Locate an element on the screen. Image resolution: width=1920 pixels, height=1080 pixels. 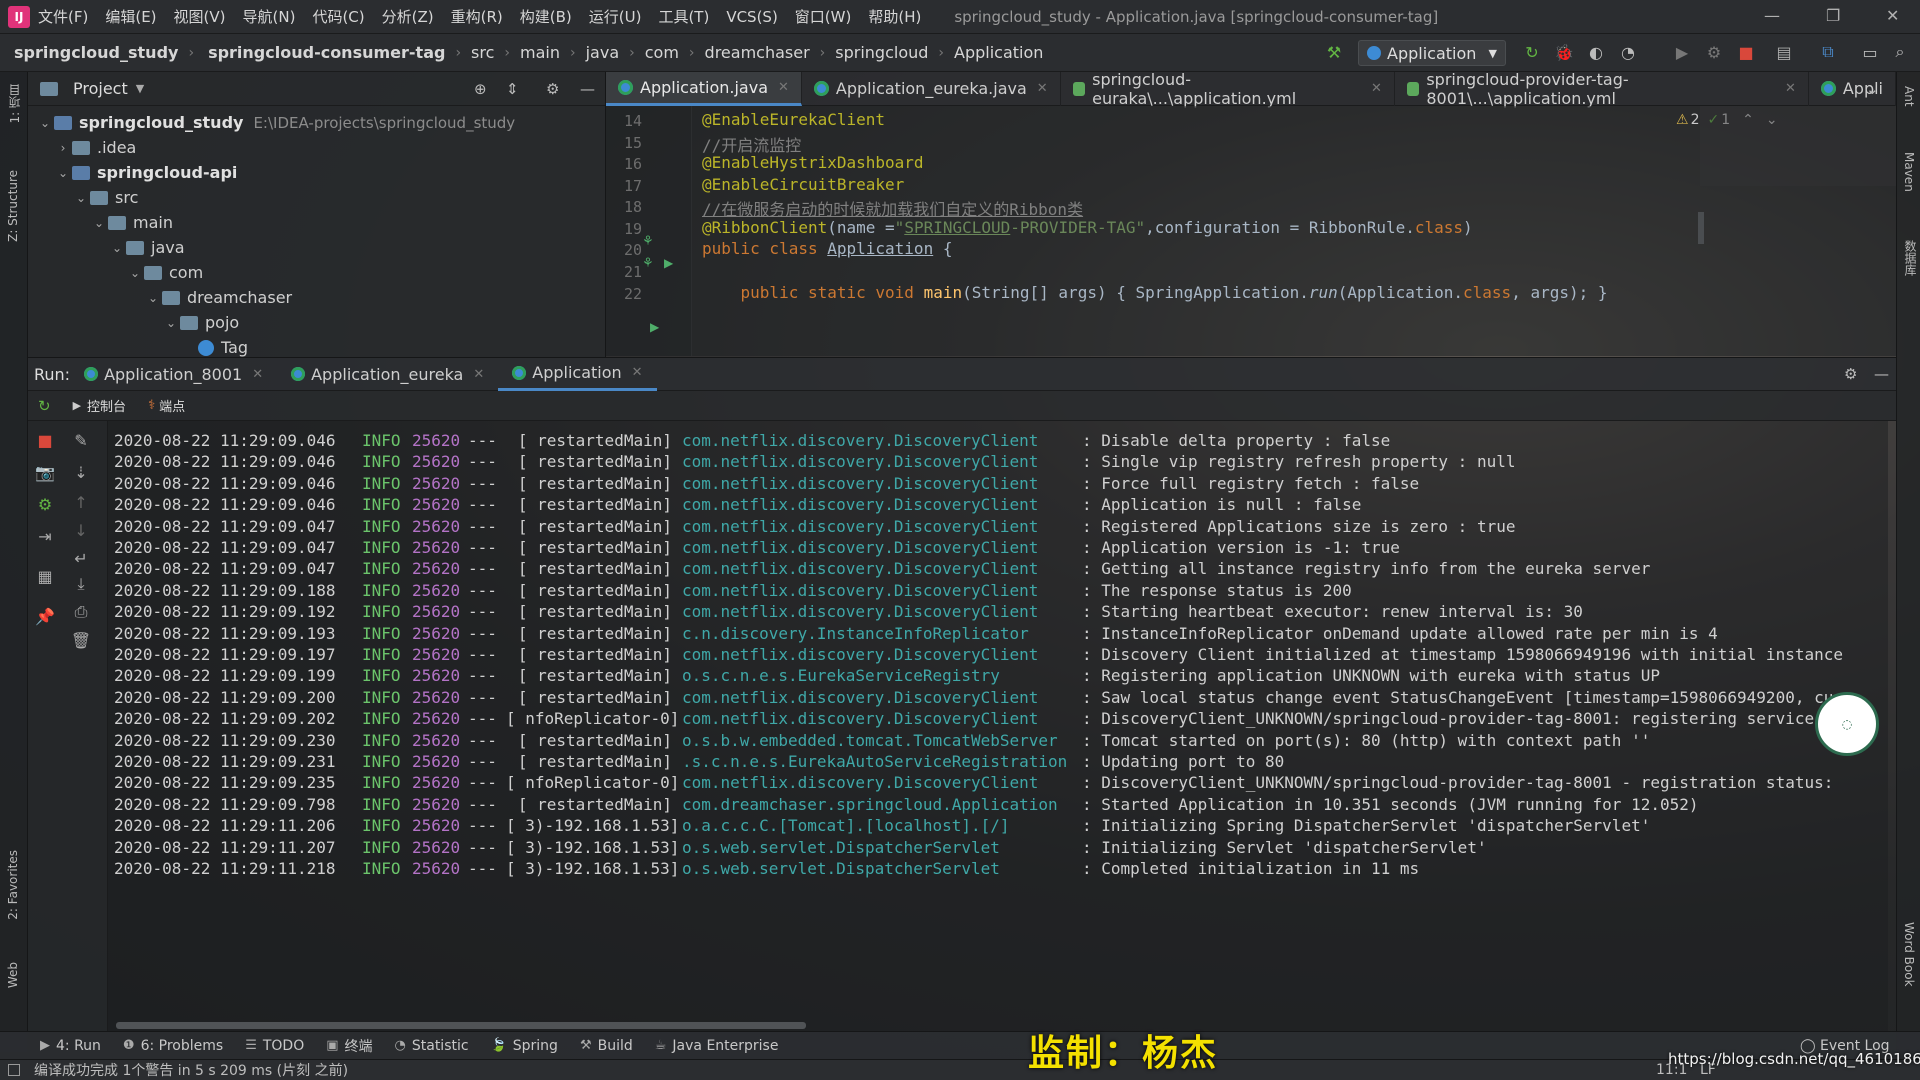
tool-window-button: ☕ Java Enterprise is located at coordinates (717, 1046).